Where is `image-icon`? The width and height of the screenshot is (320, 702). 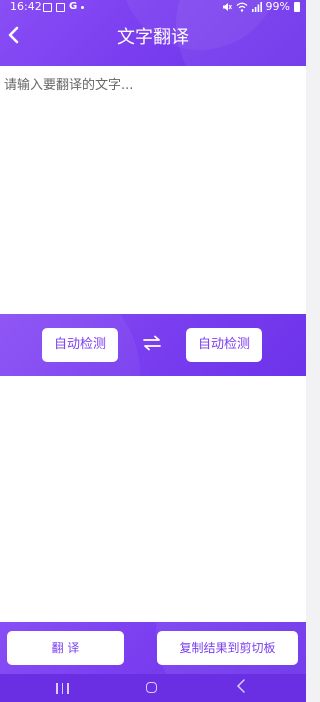 image-icon is located at coordinates (47, 7).